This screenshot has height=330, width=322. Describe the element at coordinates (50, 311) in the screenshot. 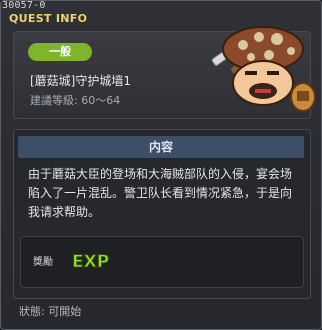

I see `quest-status: 狀態: 可開始` at that location.